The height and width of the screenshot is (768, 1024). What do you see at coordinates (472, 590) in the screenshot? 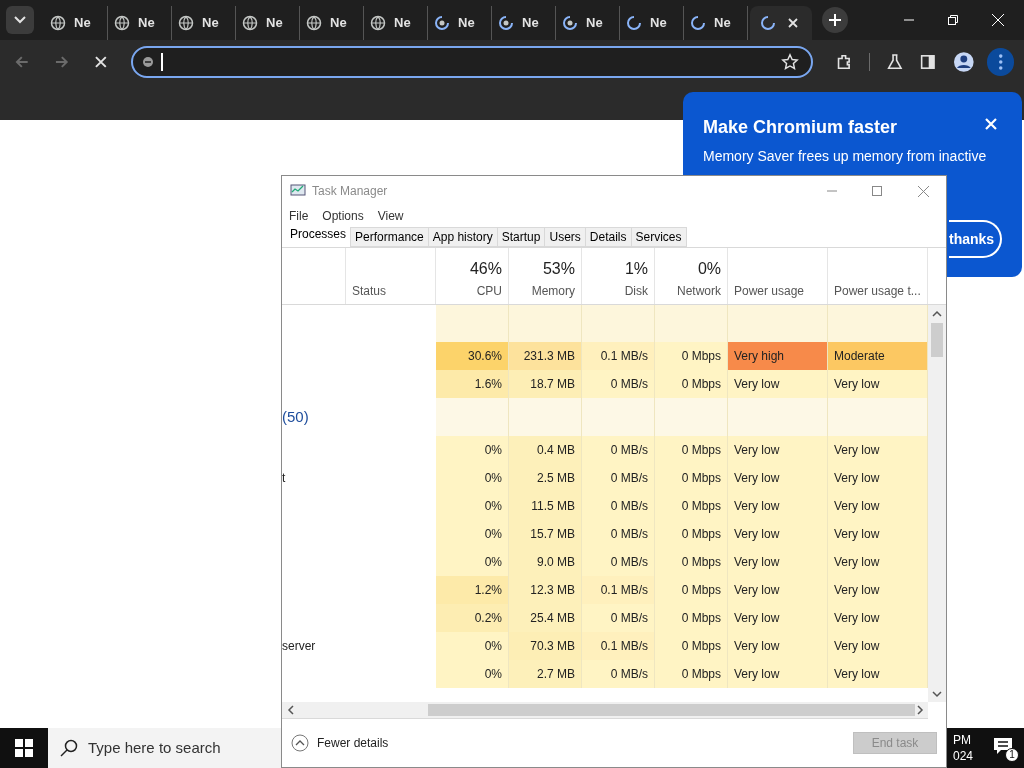
I see `table-cell: 1.2%` at bounding box center [472, 590].